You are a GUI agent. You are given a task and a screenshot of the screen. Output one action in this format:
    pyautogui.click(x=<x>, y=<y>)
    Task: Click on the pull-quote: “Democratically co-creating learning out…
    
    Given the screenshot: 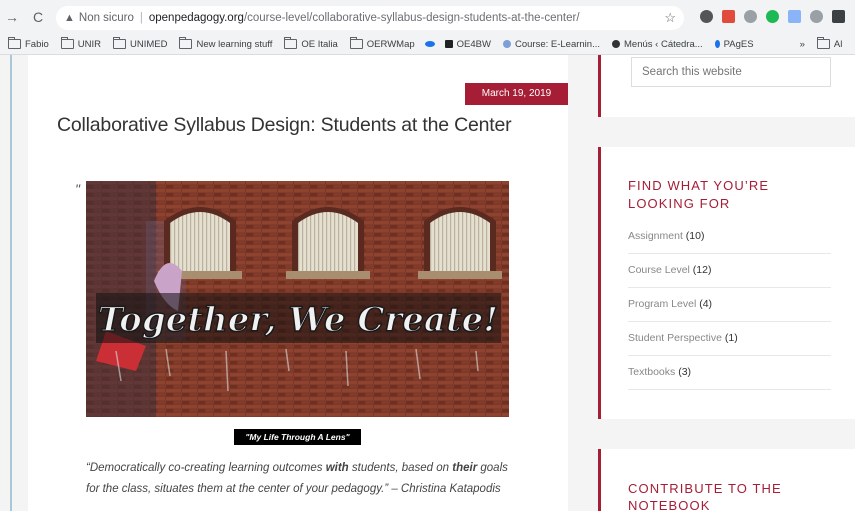 What is the action you would take?
    pyautogui.click(x=321, y=479)
    